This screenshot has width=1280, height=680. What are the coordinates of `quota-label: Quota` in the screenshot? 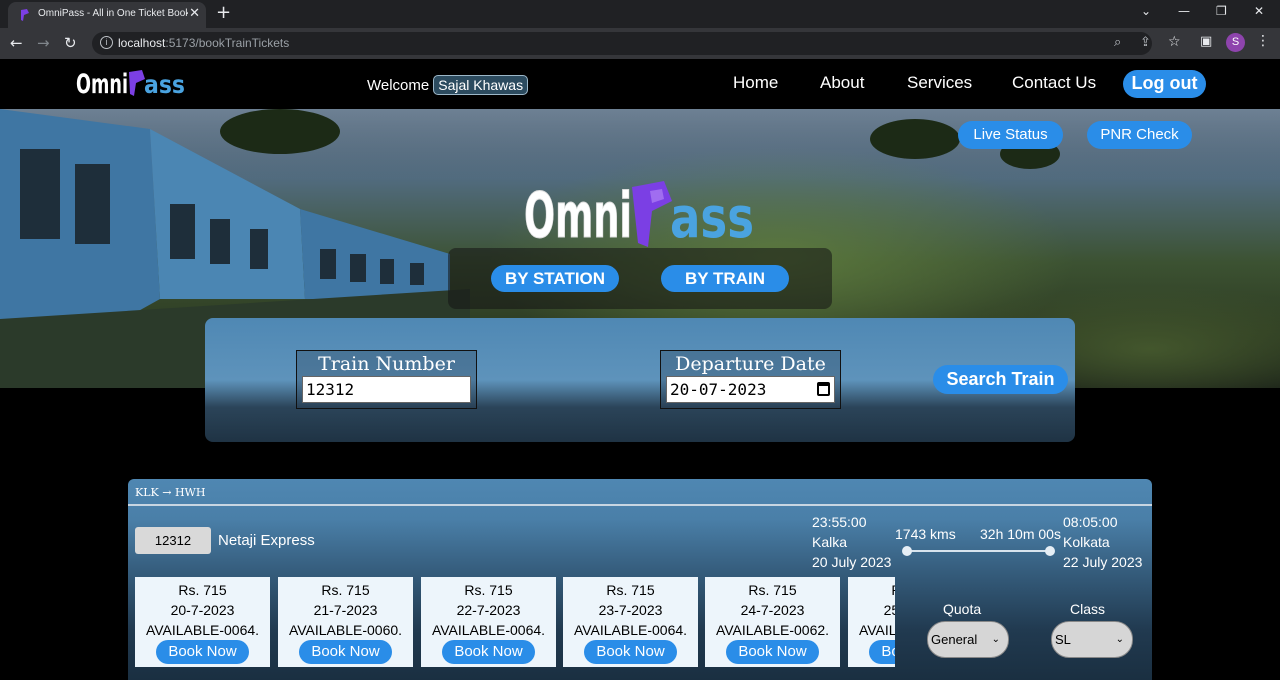 It's located at (962, 609).